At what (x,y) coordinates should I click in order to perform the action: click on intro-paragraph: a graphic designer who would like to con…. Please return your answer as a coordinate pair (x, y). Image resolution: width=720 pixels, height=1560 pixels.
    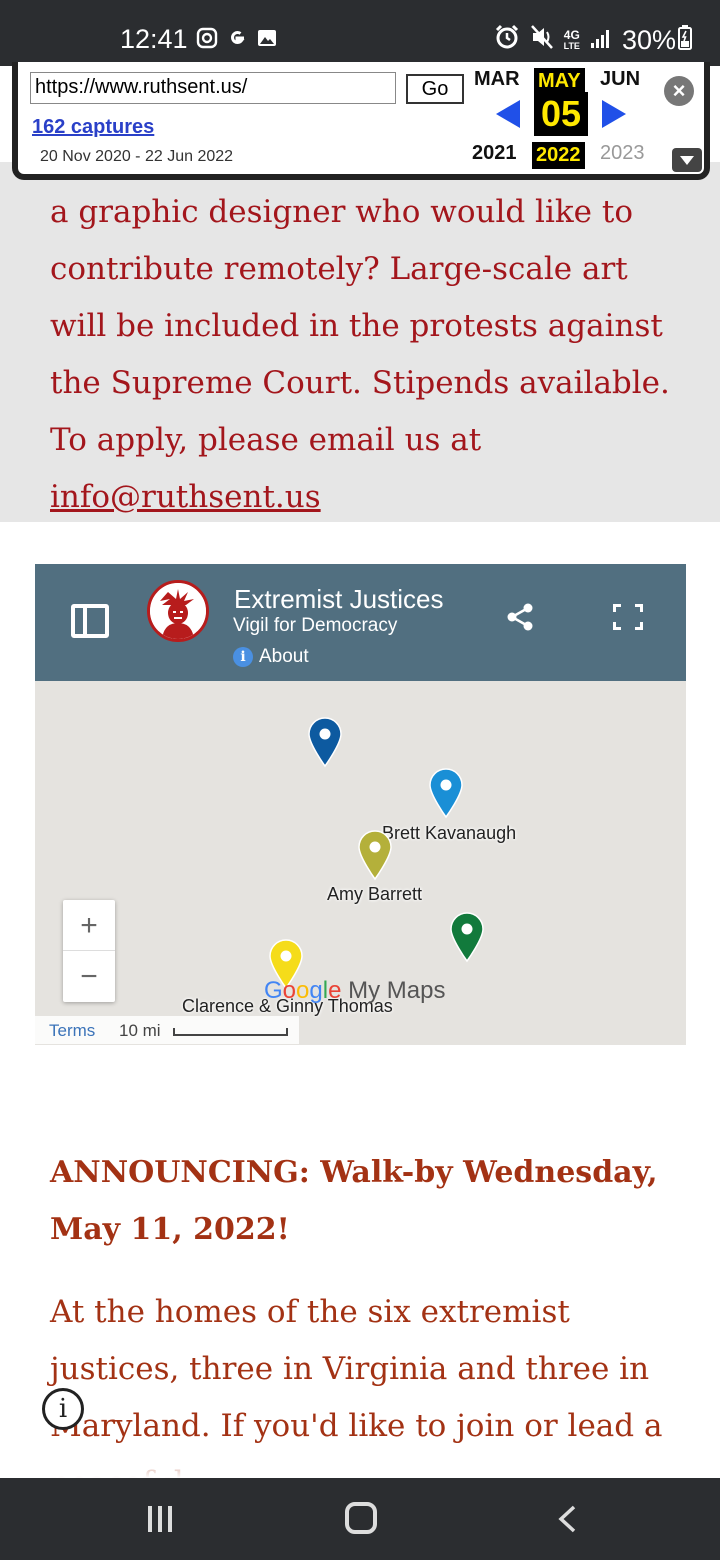
    Looking at the image, I should click on (360, 326).